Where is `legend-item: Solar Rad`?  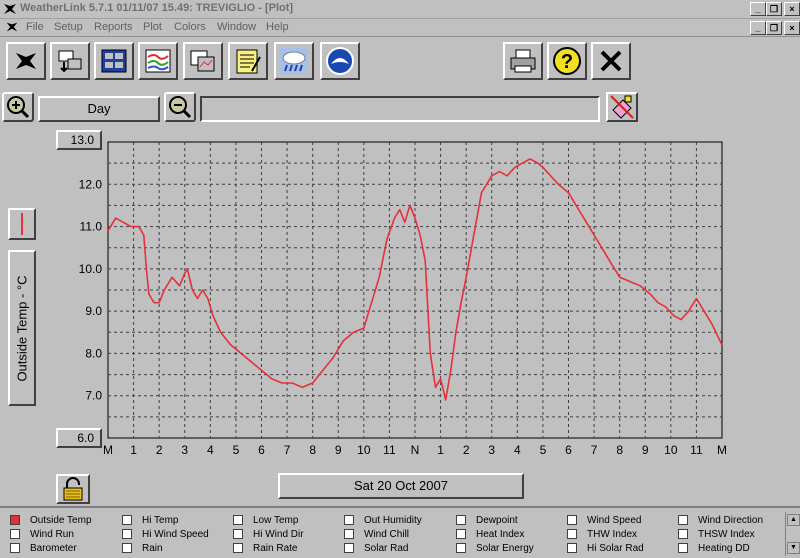 legend-item: Solar Rad is located at coordinates (376, 548).